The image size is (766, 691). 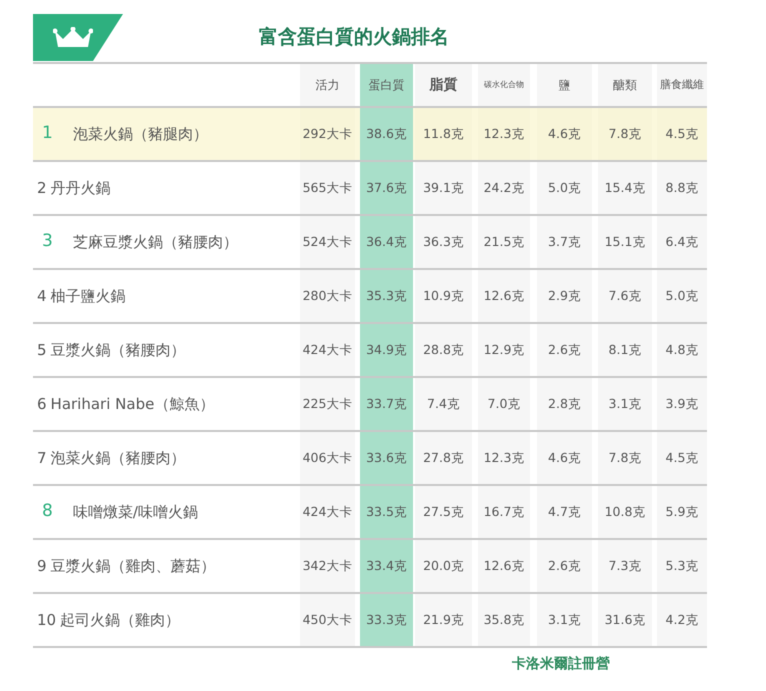 What do you see at coordinates (47, 242) in the screenshot?
I see `rank-number: 3` at bounding box center [47, 242].